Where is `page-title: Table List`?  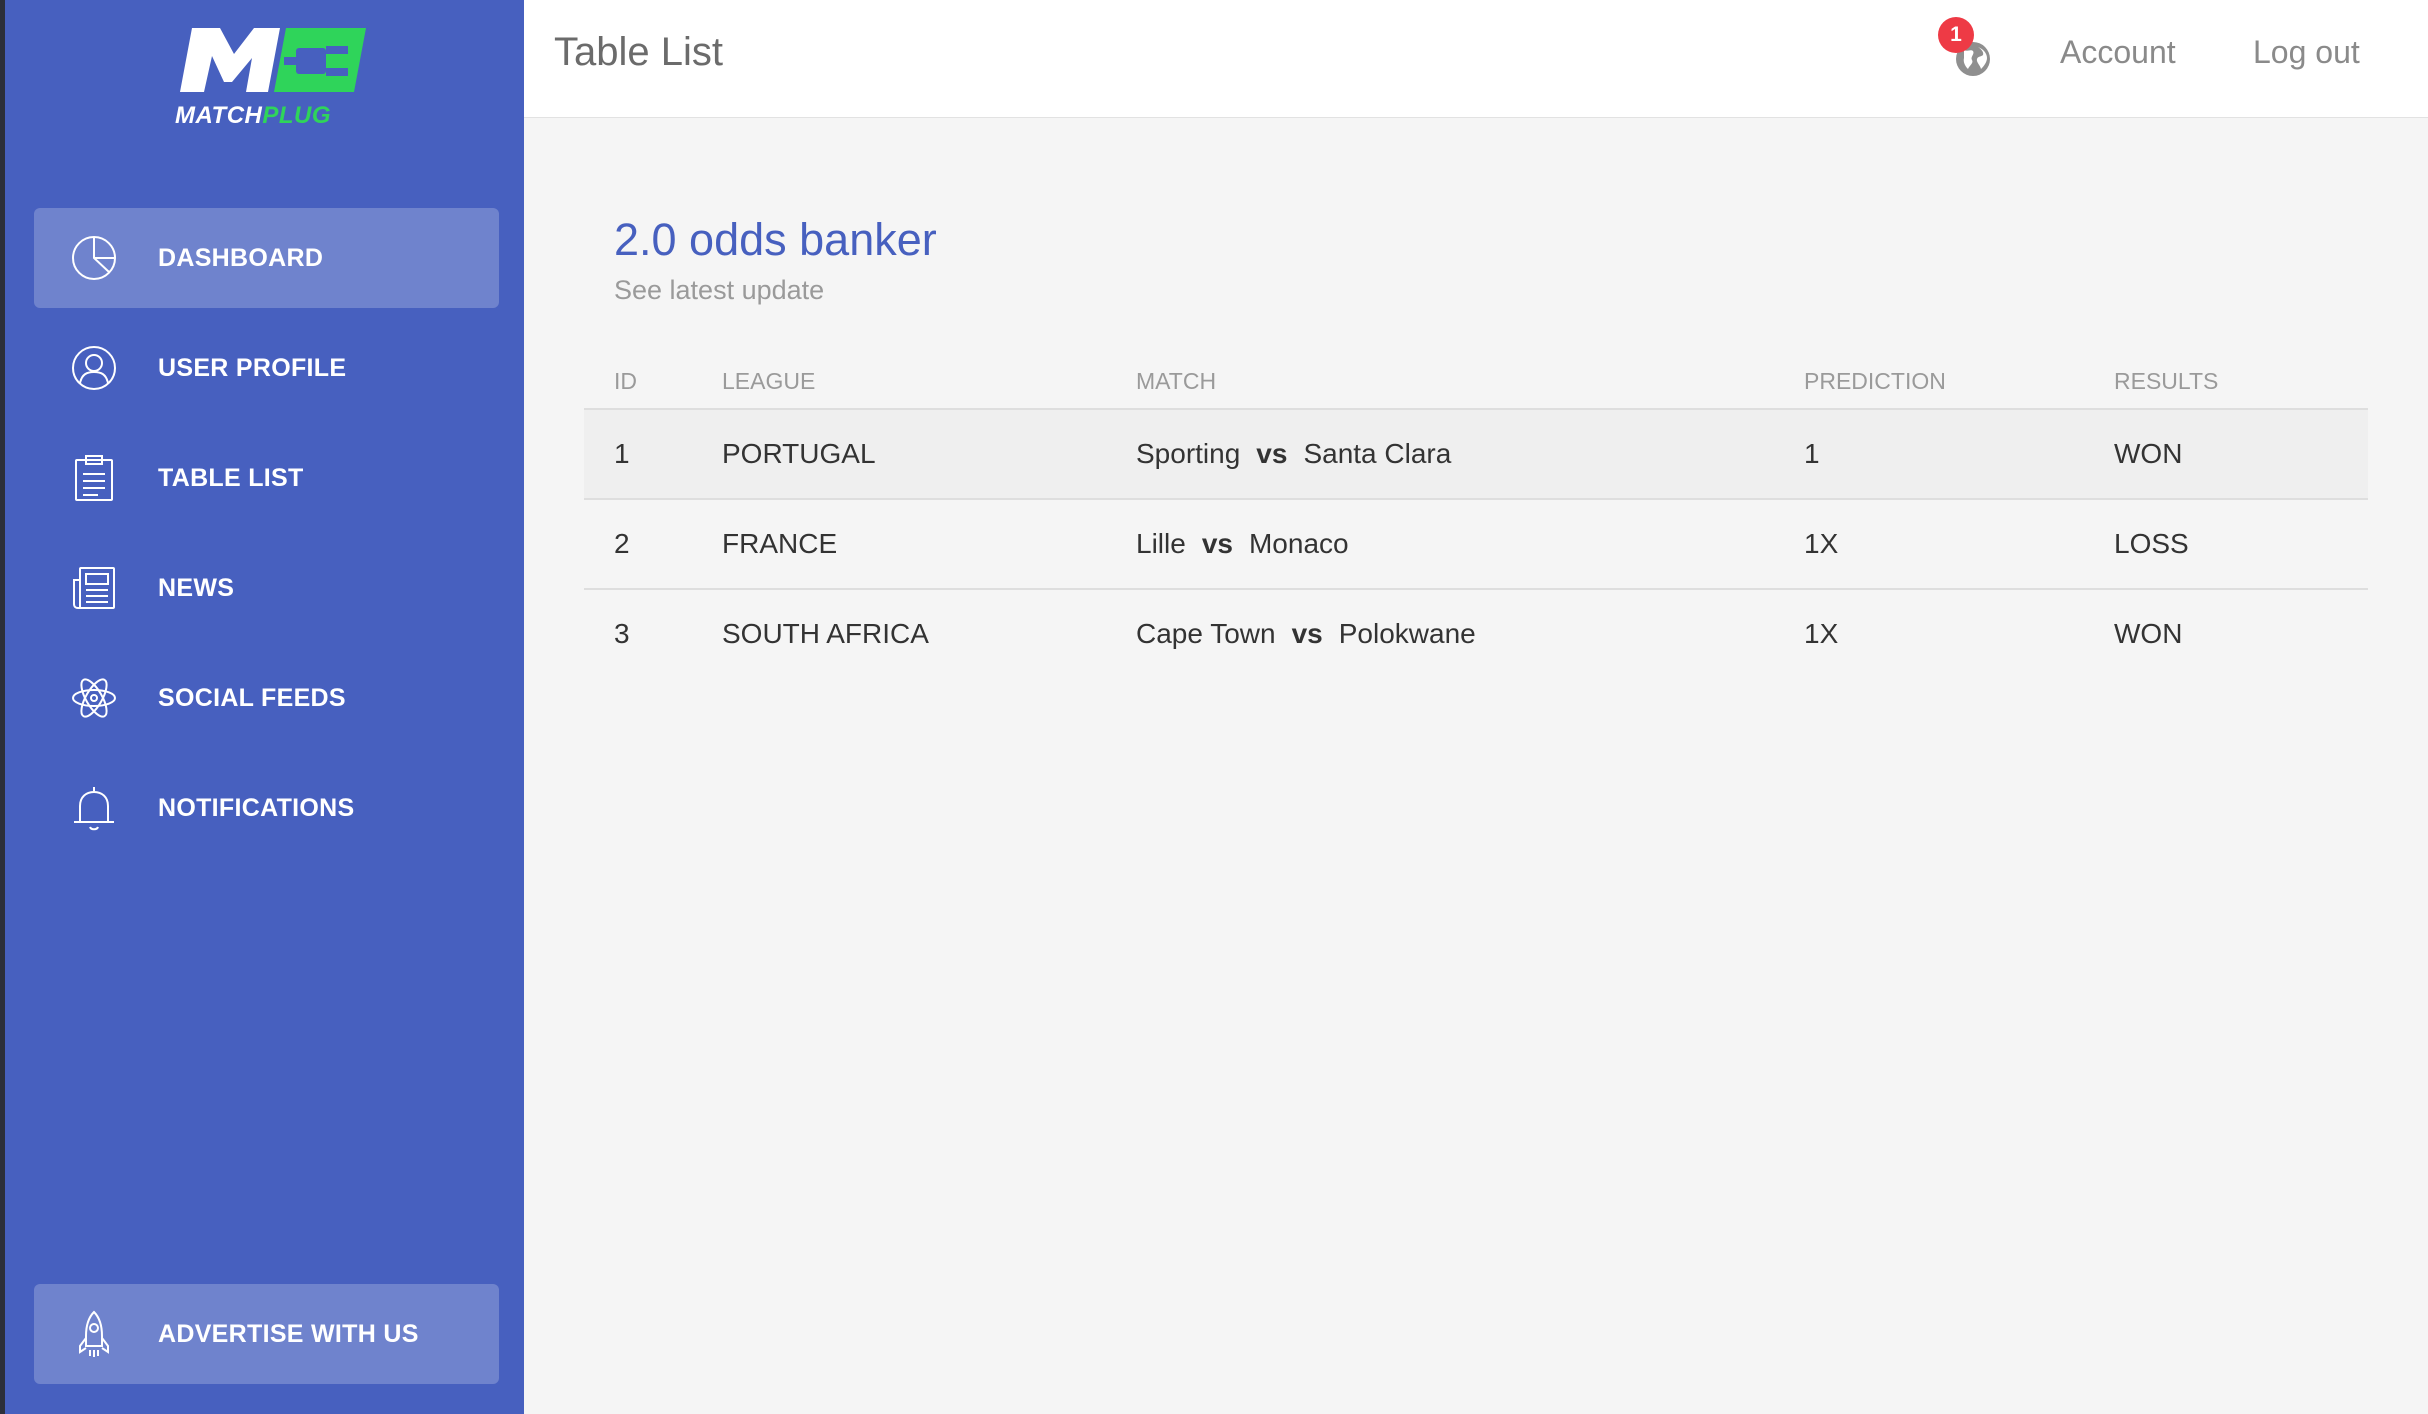 page-title: Table List is located at coordinates (638, 52).